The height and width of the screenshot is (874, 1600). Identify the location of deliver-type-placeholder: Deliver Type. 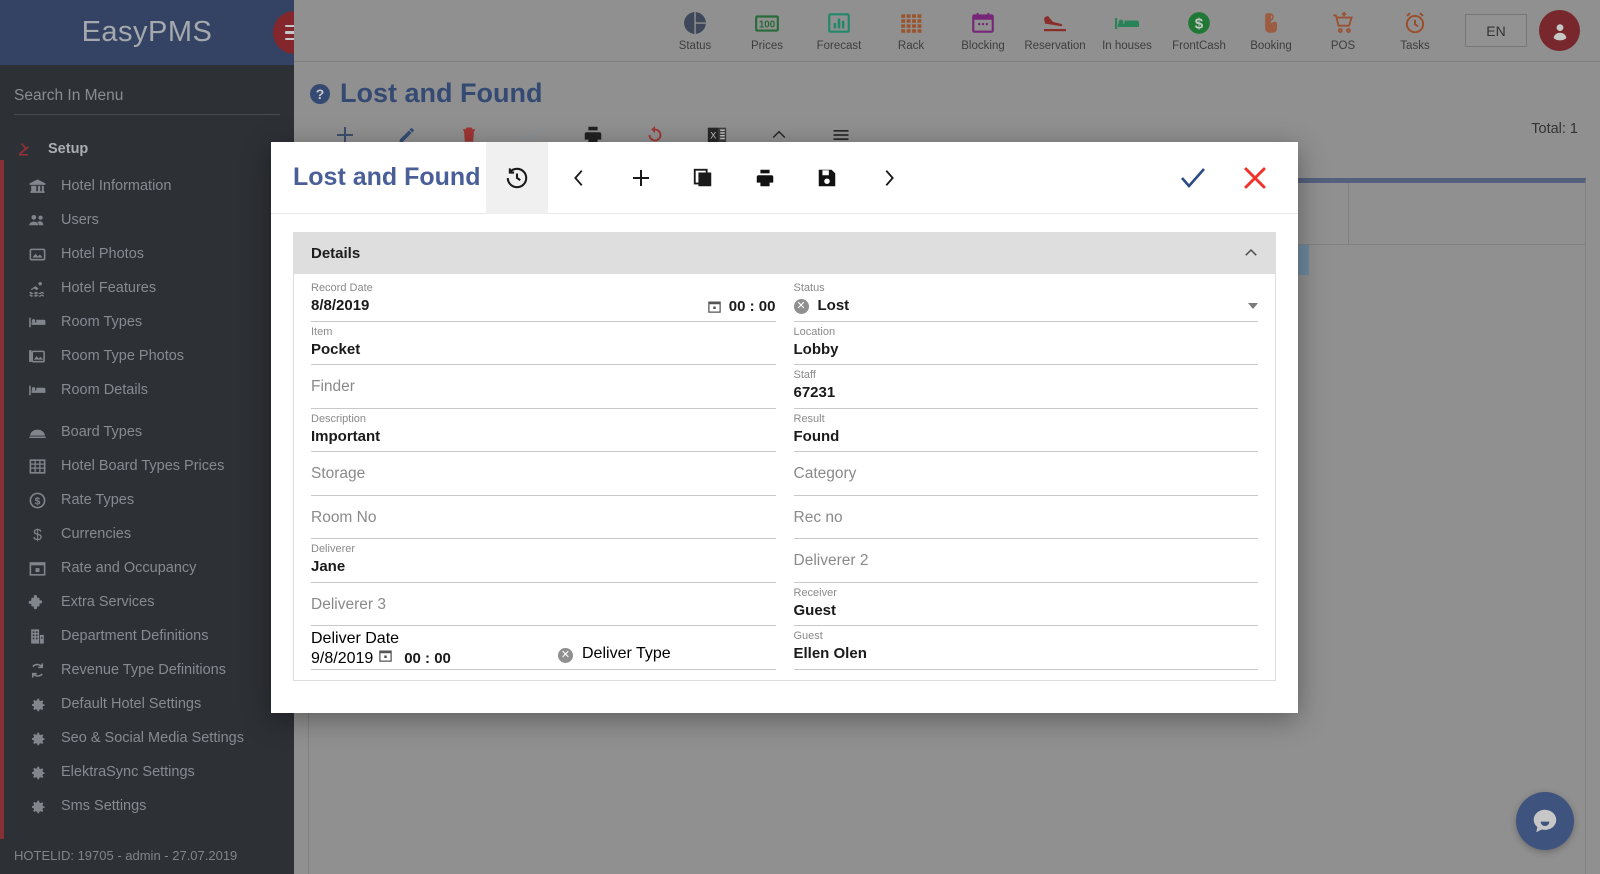
(626, 653).